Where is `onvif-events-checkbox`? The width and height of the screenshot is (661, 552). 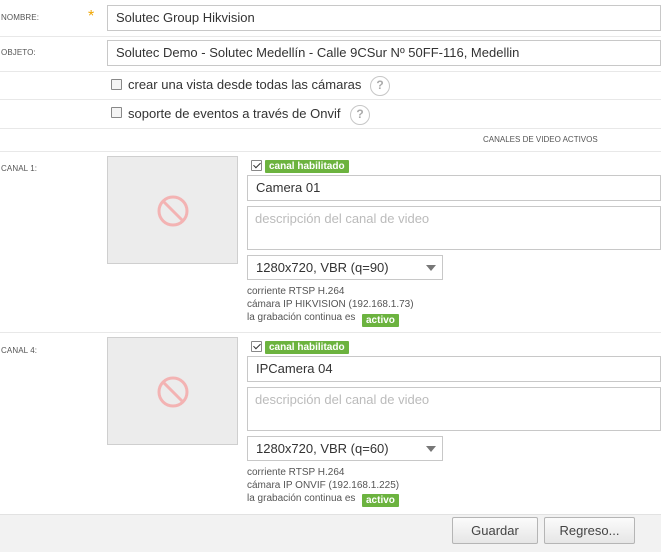
onvif-events-checkbox is located at coordinates (116, 112).